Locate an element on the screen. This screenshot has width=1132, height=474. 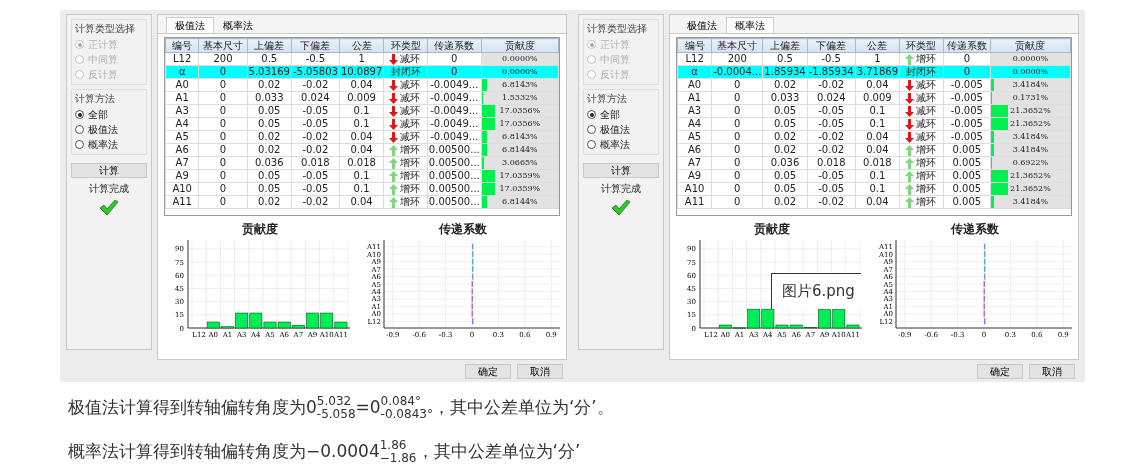
tooltip: 图片6.png is located at coordinates (816, 291).